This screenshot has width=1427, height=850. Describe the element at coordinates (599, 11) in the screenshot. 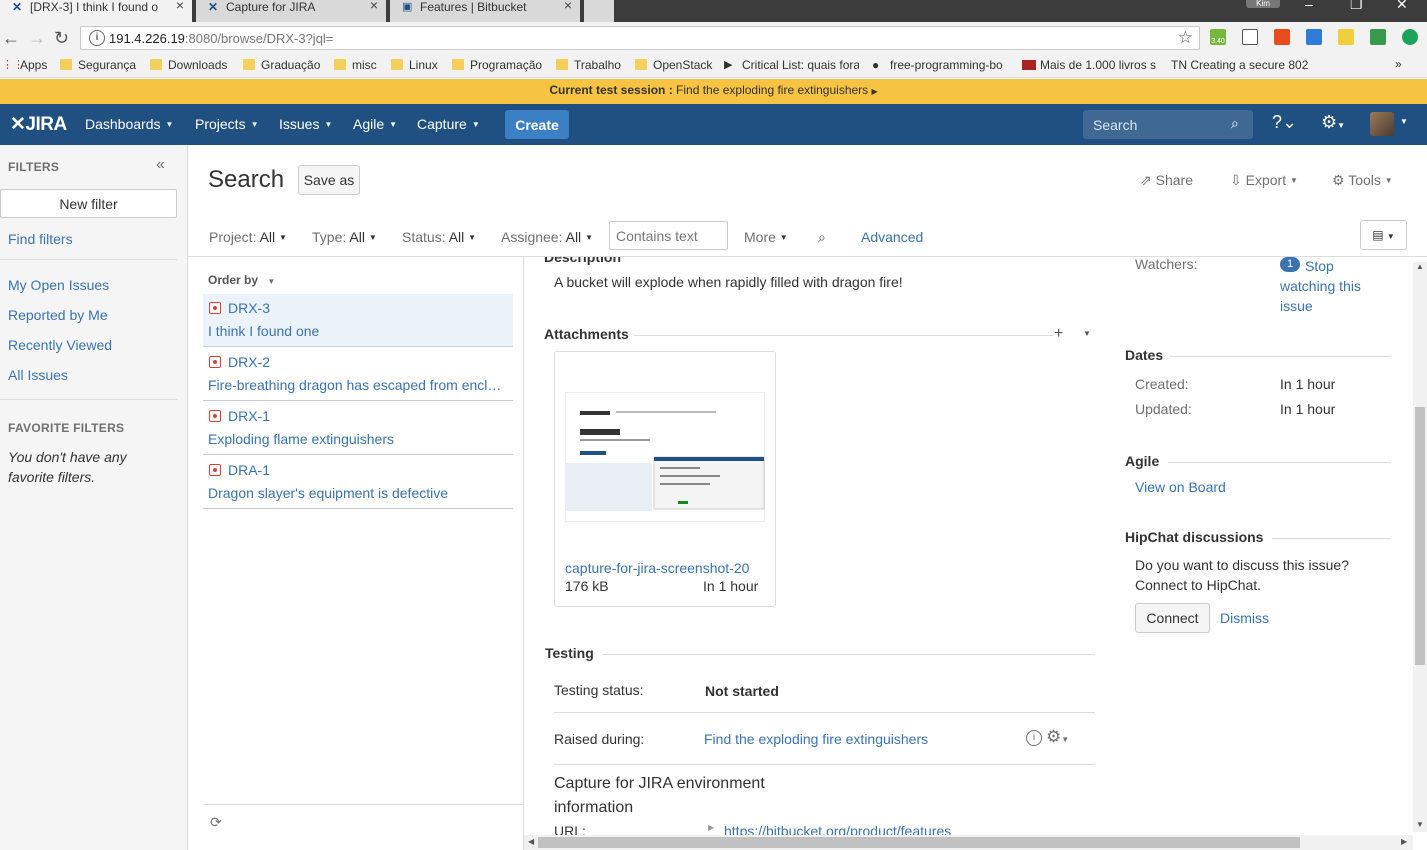

I see `new-tab-button` at that location.